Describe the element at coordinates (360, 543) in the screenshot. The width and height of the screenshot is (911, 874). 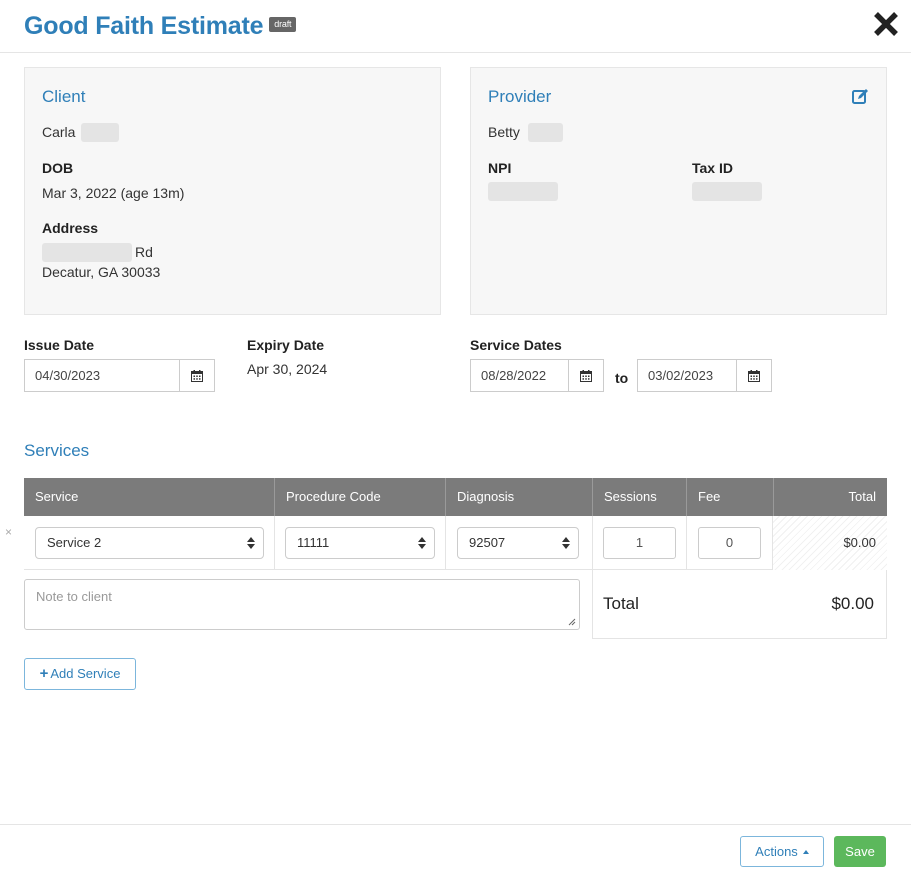
I see `procedure-code-select: 11111` at that location.